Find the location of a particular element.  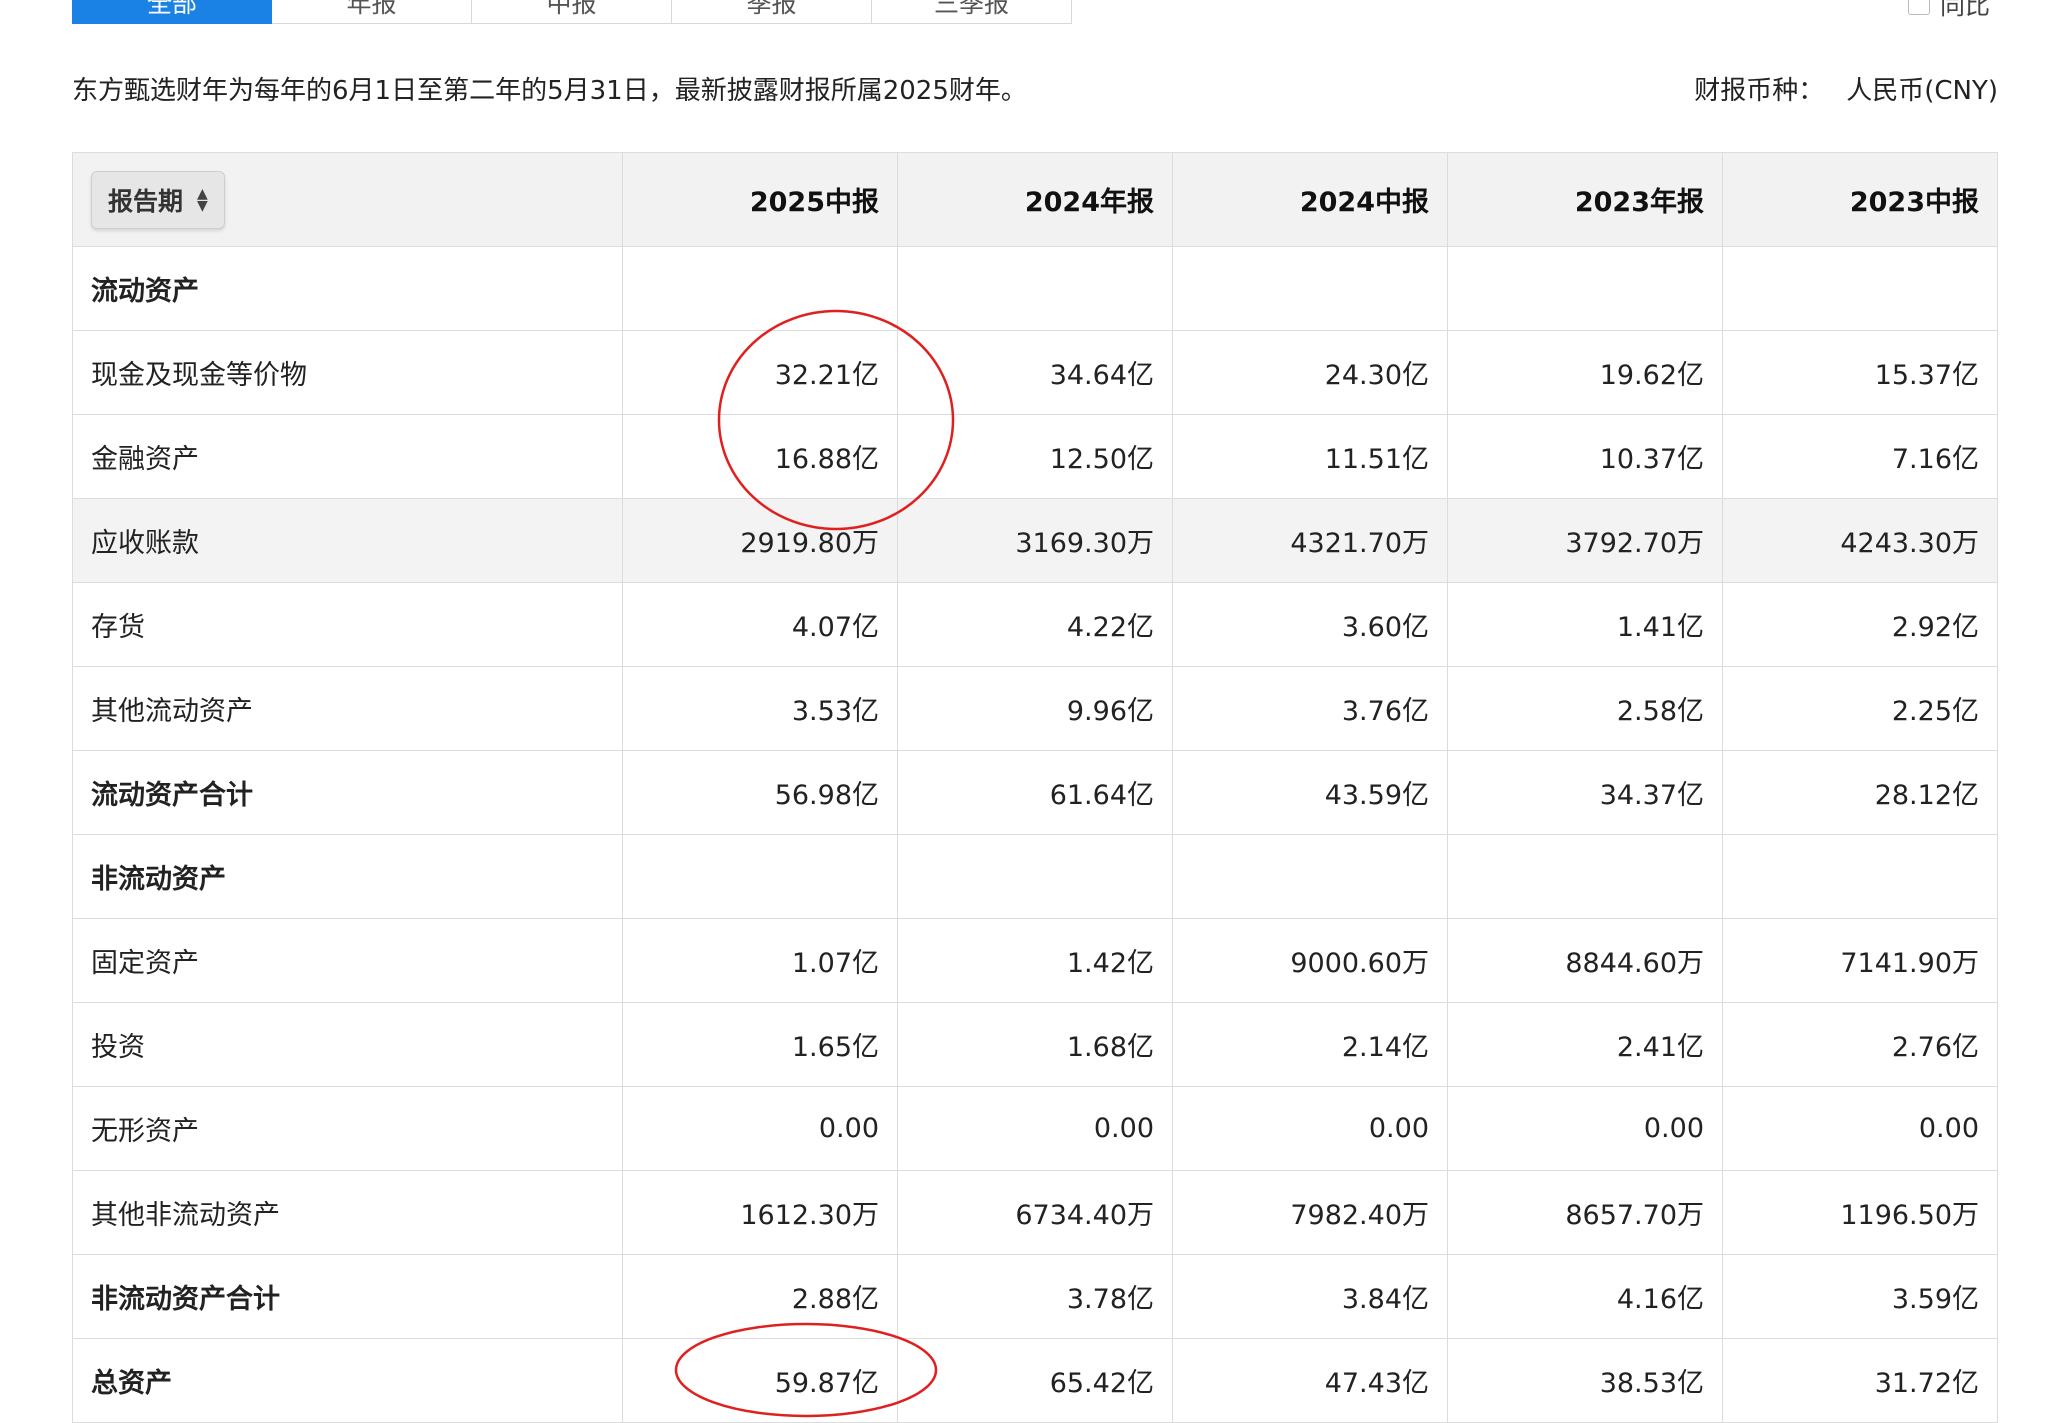

value-cell: 2.25亿 is located at coordinates (1860, 708).